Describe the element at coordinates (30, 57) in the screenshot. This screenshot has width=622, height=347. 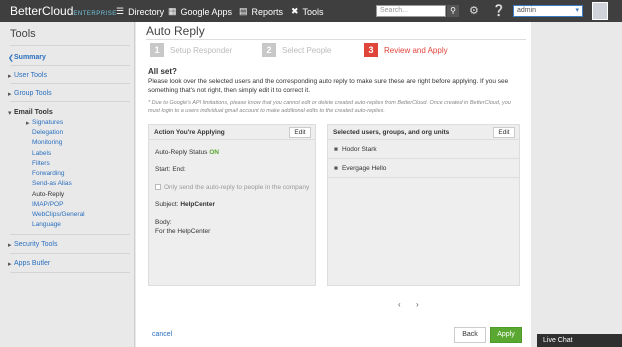
I see `sidebar-item-summary: Summary` at that location.